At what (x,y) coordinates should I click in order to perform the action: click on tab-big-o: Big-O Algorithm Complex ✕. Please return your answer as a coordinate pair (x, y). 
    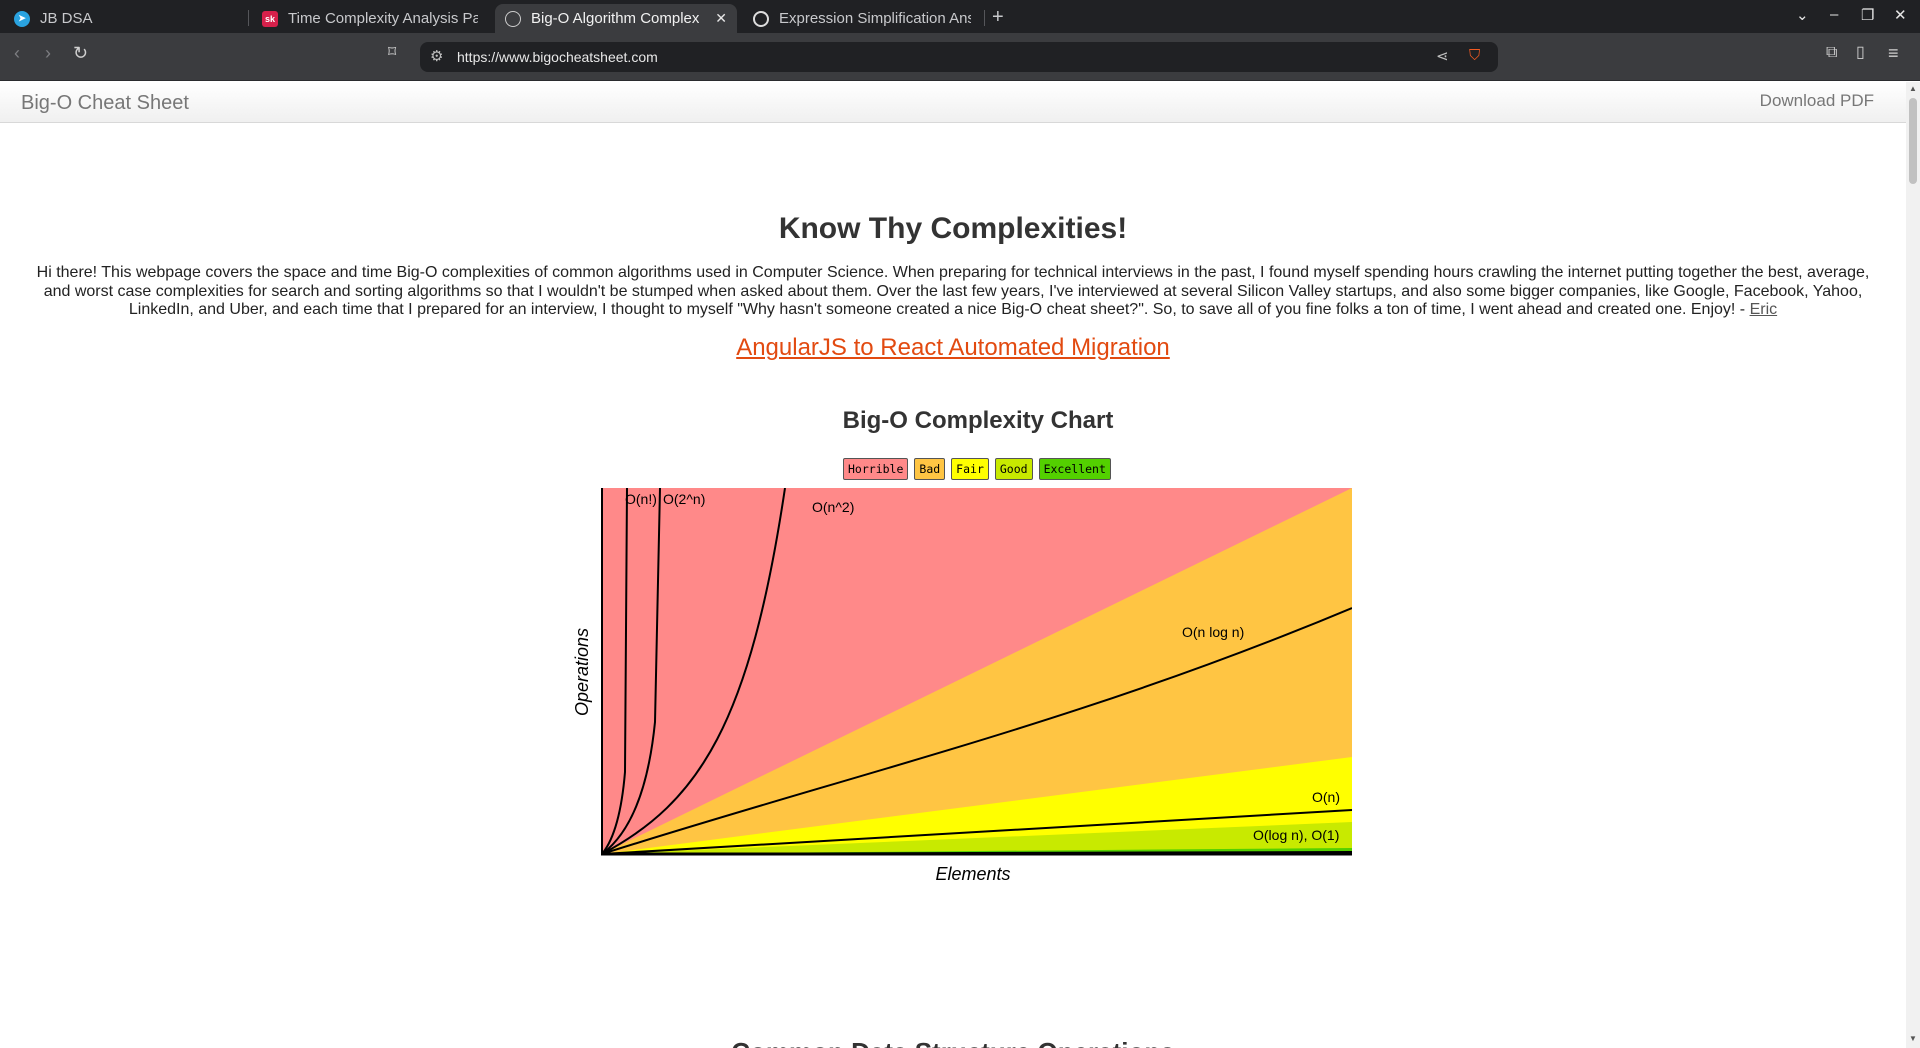
    Looking at the image, I should click on (616, 18).